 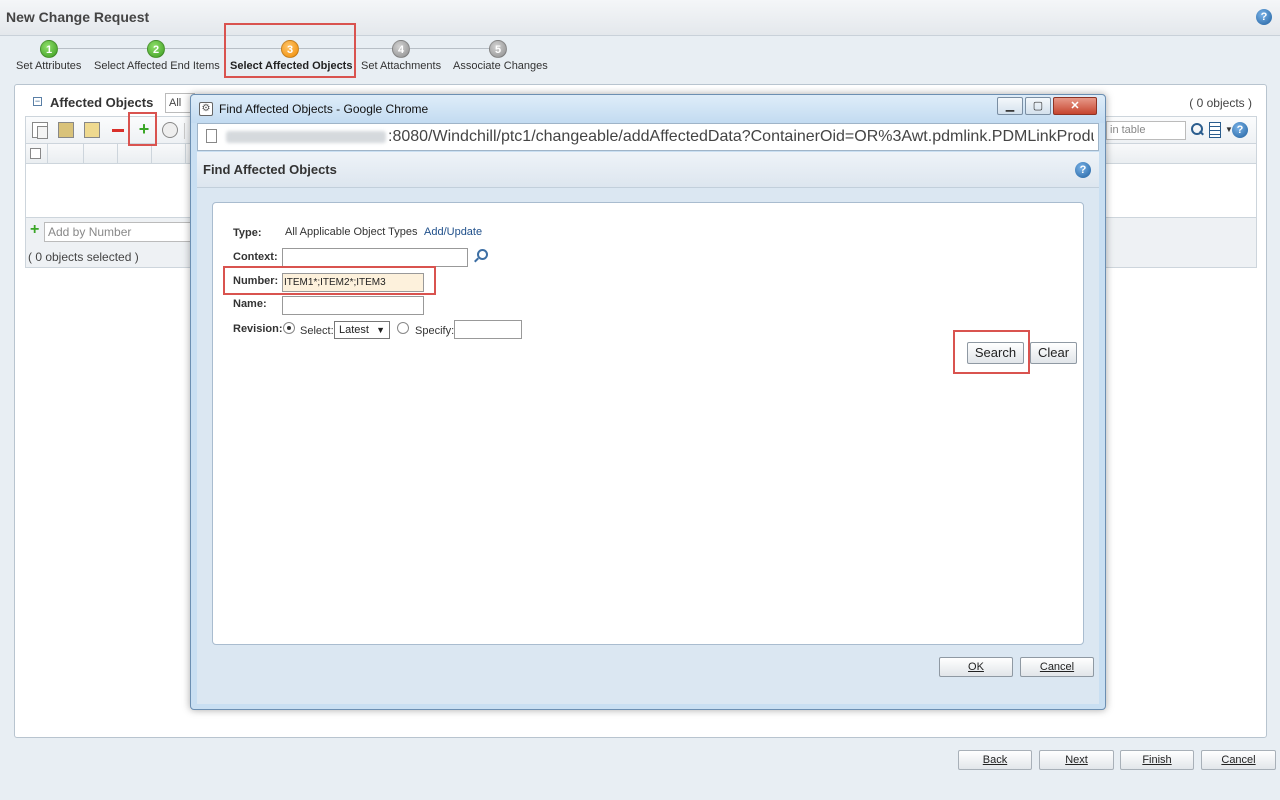 What do you see at coordinates (1075, 106) in the screenshot?
I see `close-button: ✕` at bounding box center [1075, 106].